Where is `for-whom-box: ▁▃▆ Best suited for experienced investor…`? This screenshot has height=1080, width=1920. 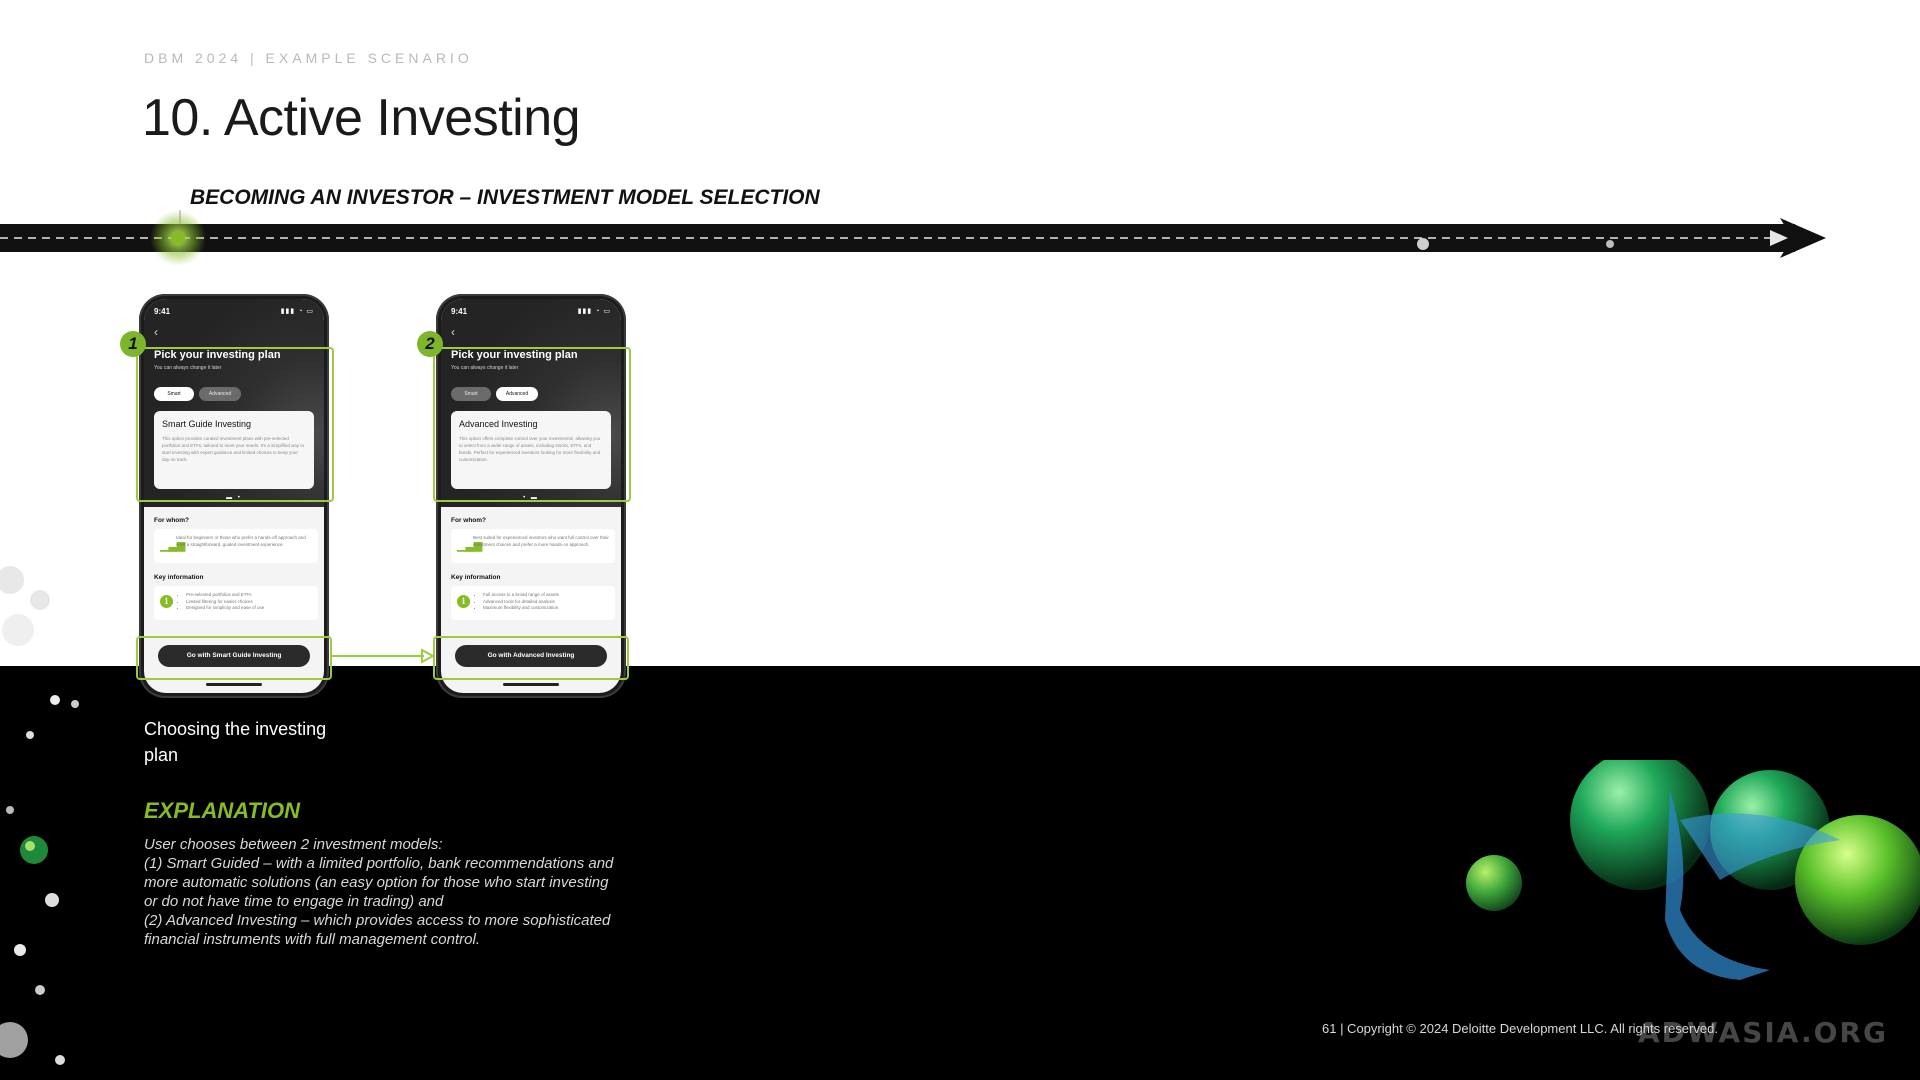
for-whom-box: ▁▃▆ Best suited for experienced investor… is located at coordinates (533, 546).